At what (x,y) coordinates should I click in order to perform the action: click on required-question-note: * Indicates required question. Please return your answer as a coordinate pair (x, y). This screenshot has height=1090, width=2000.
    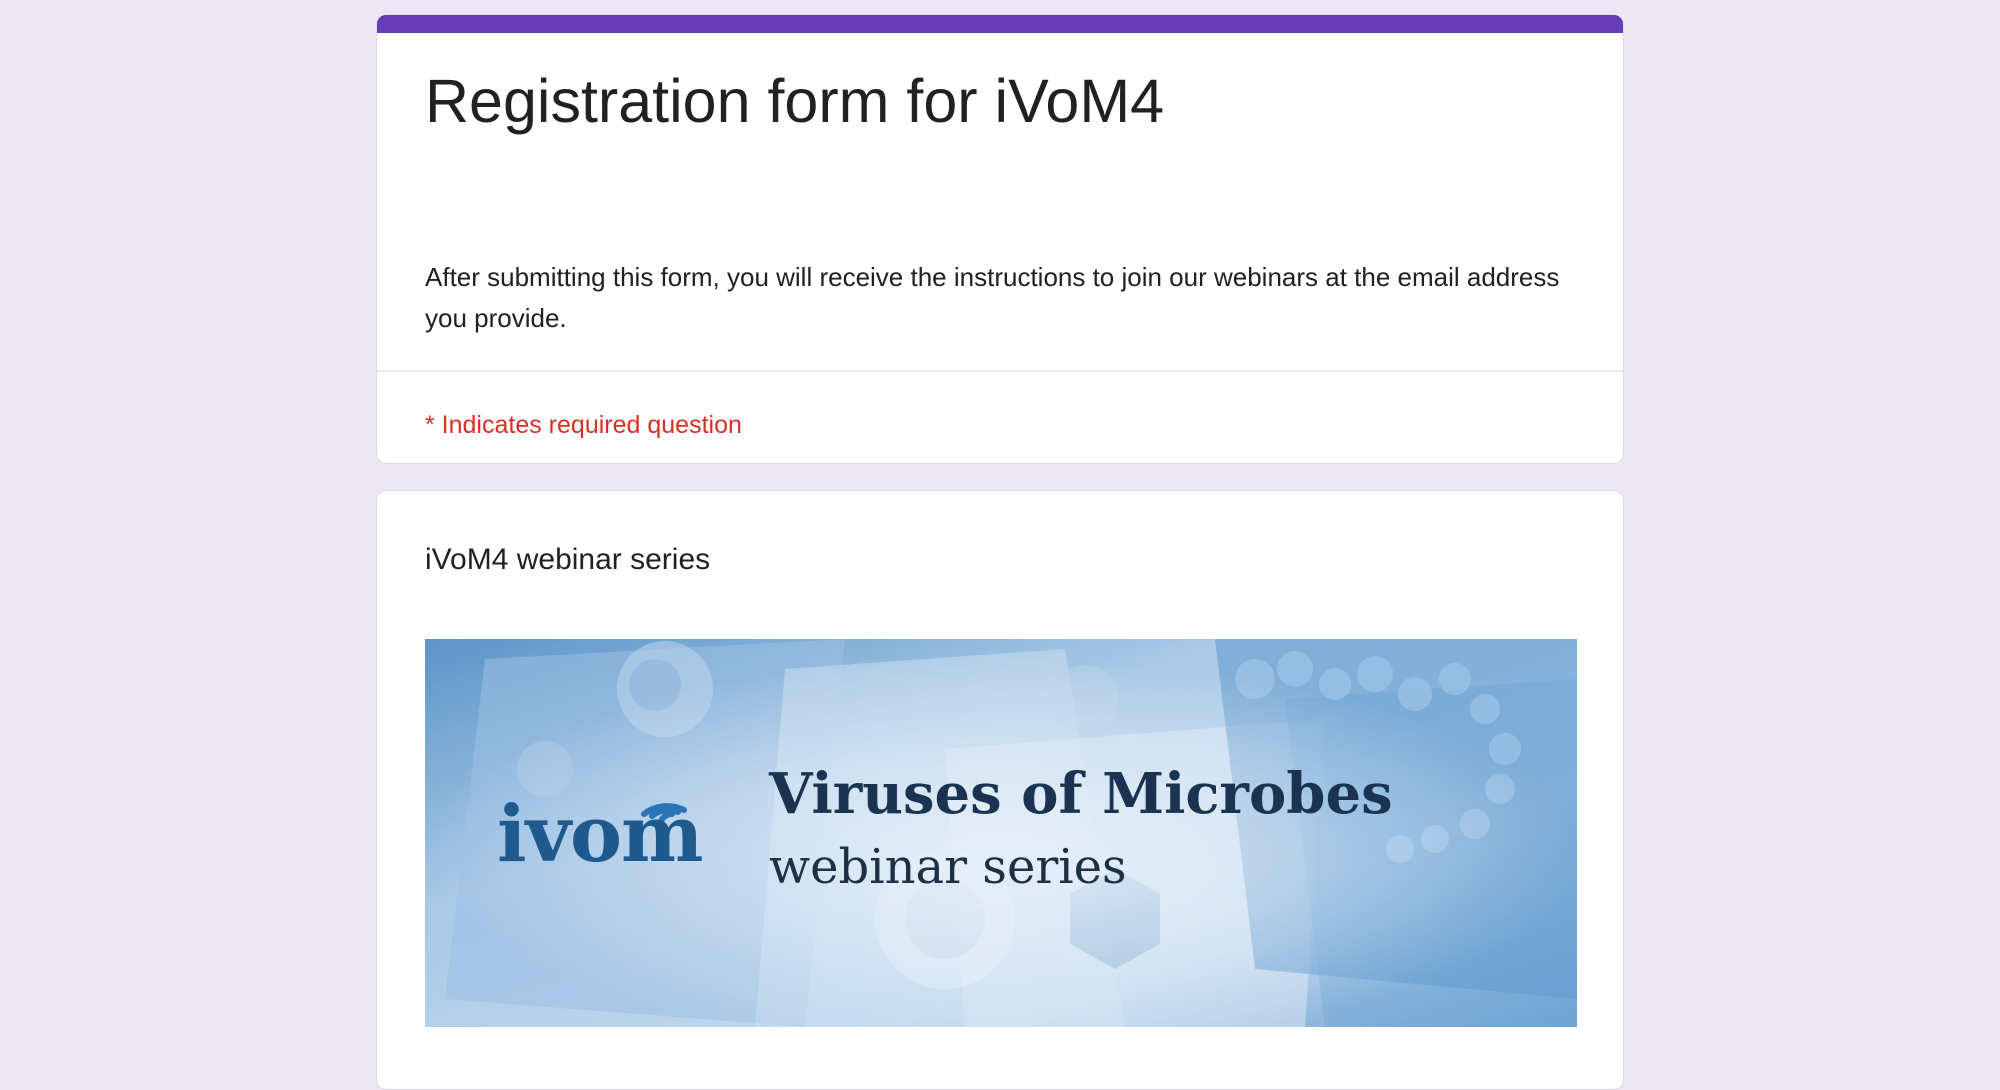
    Looking at the image, I should click on (583, 425).